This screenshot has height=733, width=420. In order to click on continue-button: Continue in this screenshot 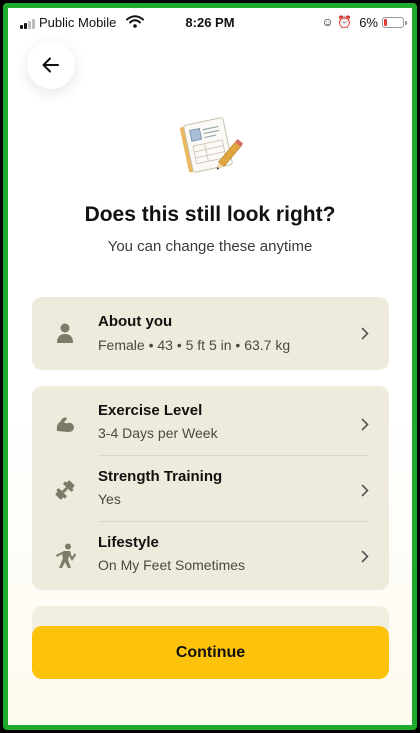, I will do `click(210, 652)`.